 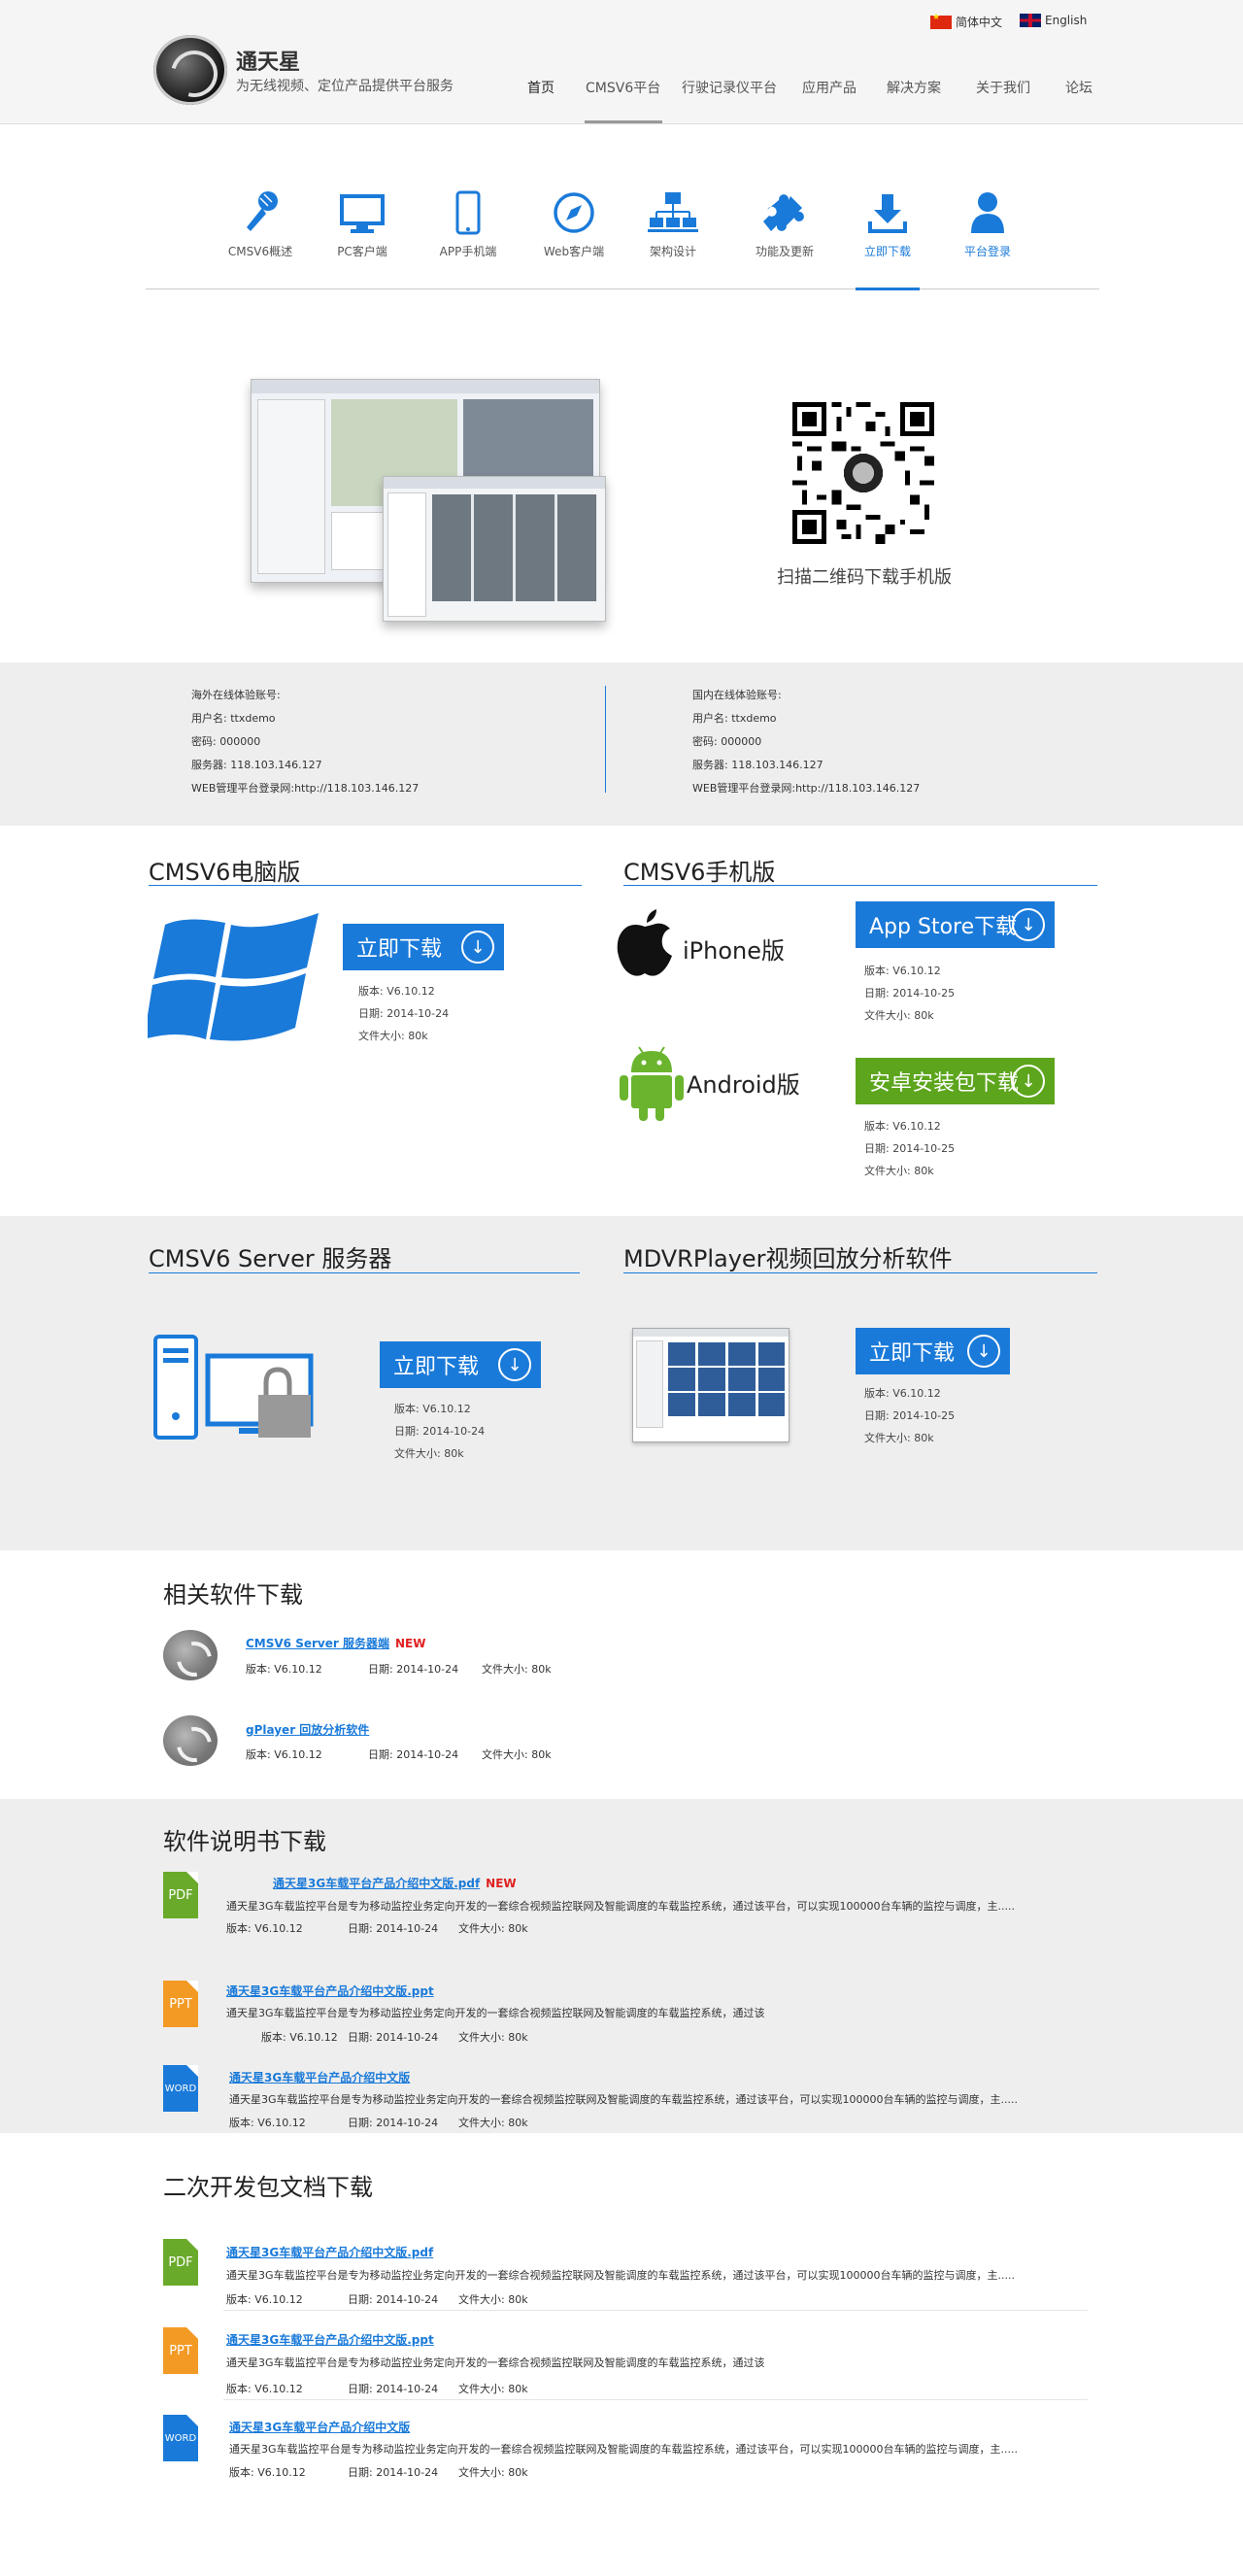 I want to click on iphone-date: 日期: 2014-10-25, so click(x=910, y=993).